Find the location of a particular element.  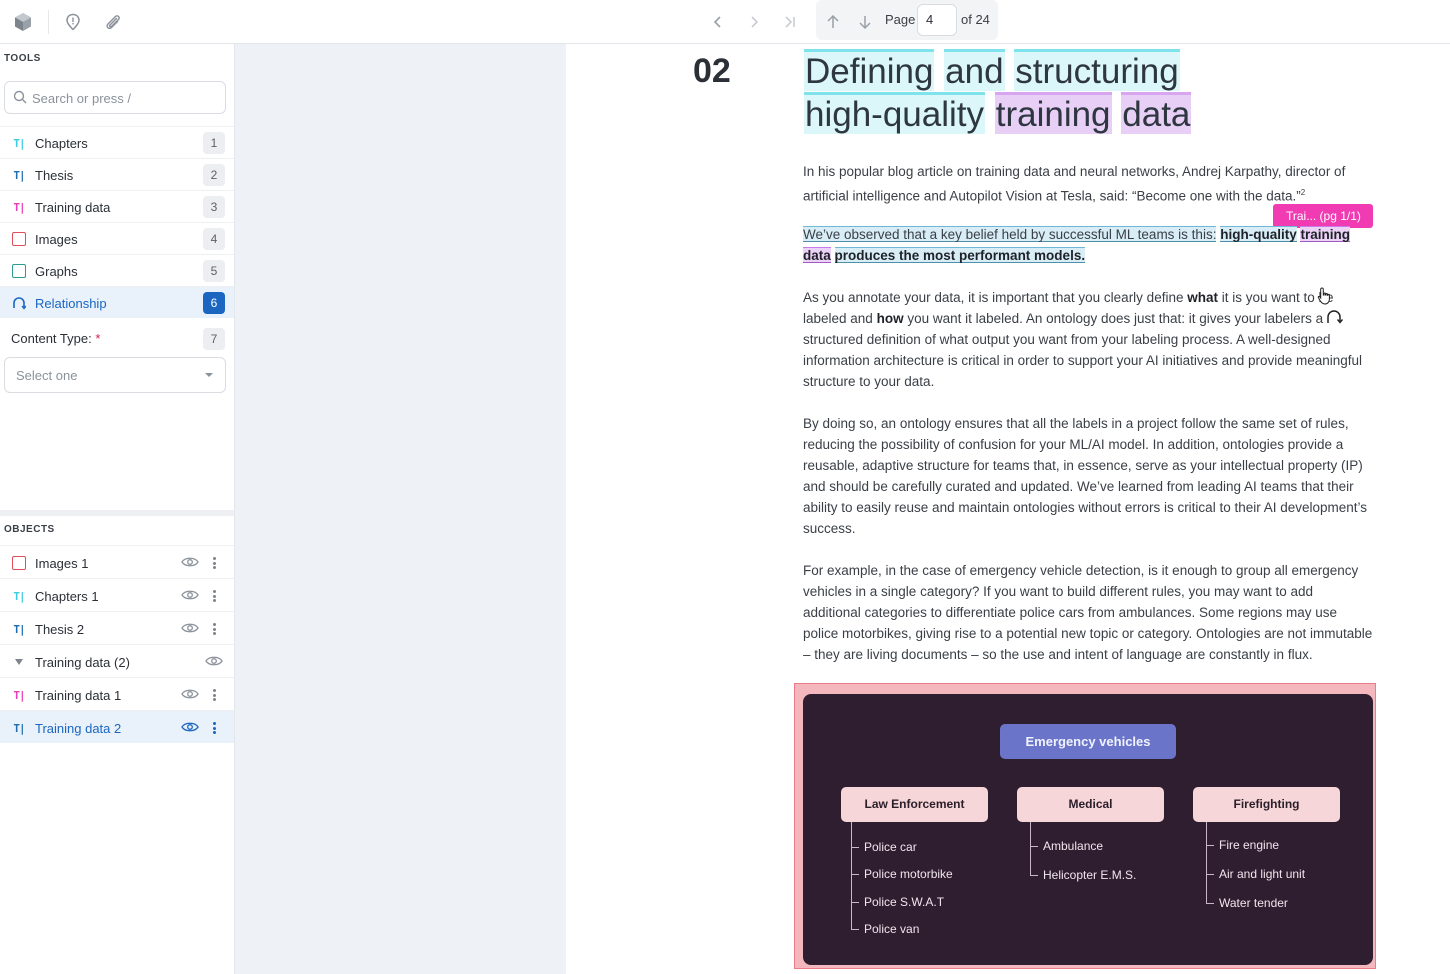

diagram-leaf: Ambulance is located at coordinates (1073, 846).